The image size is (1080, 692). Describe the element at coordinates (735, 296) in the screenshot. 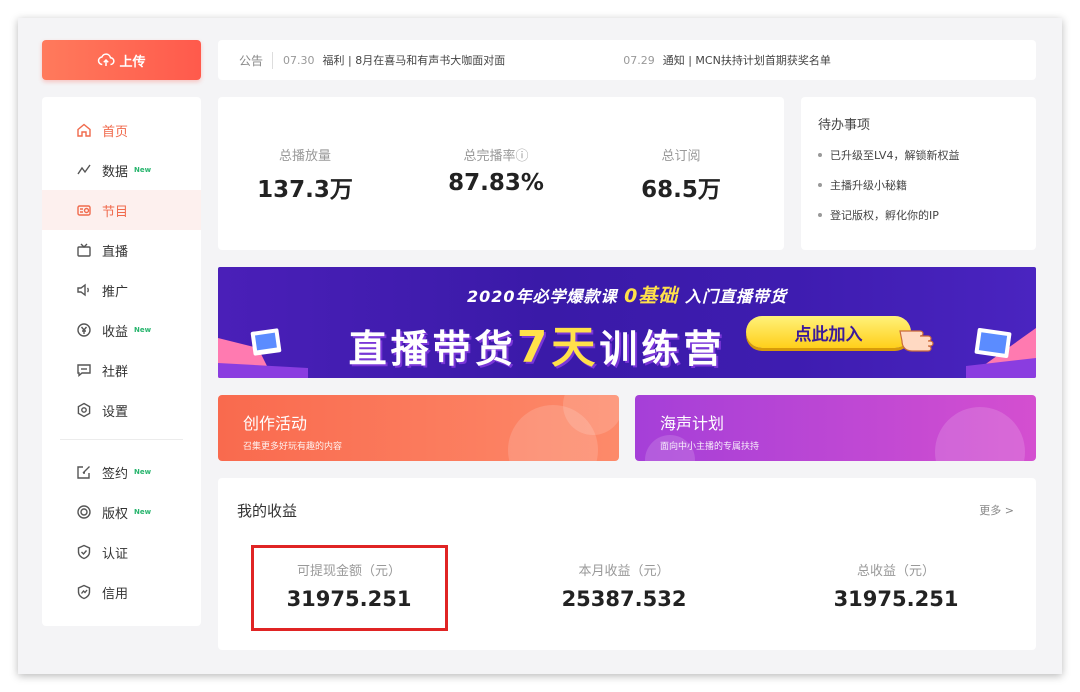

I see `banner-sub-suffix: 入门直播带货` at that location.